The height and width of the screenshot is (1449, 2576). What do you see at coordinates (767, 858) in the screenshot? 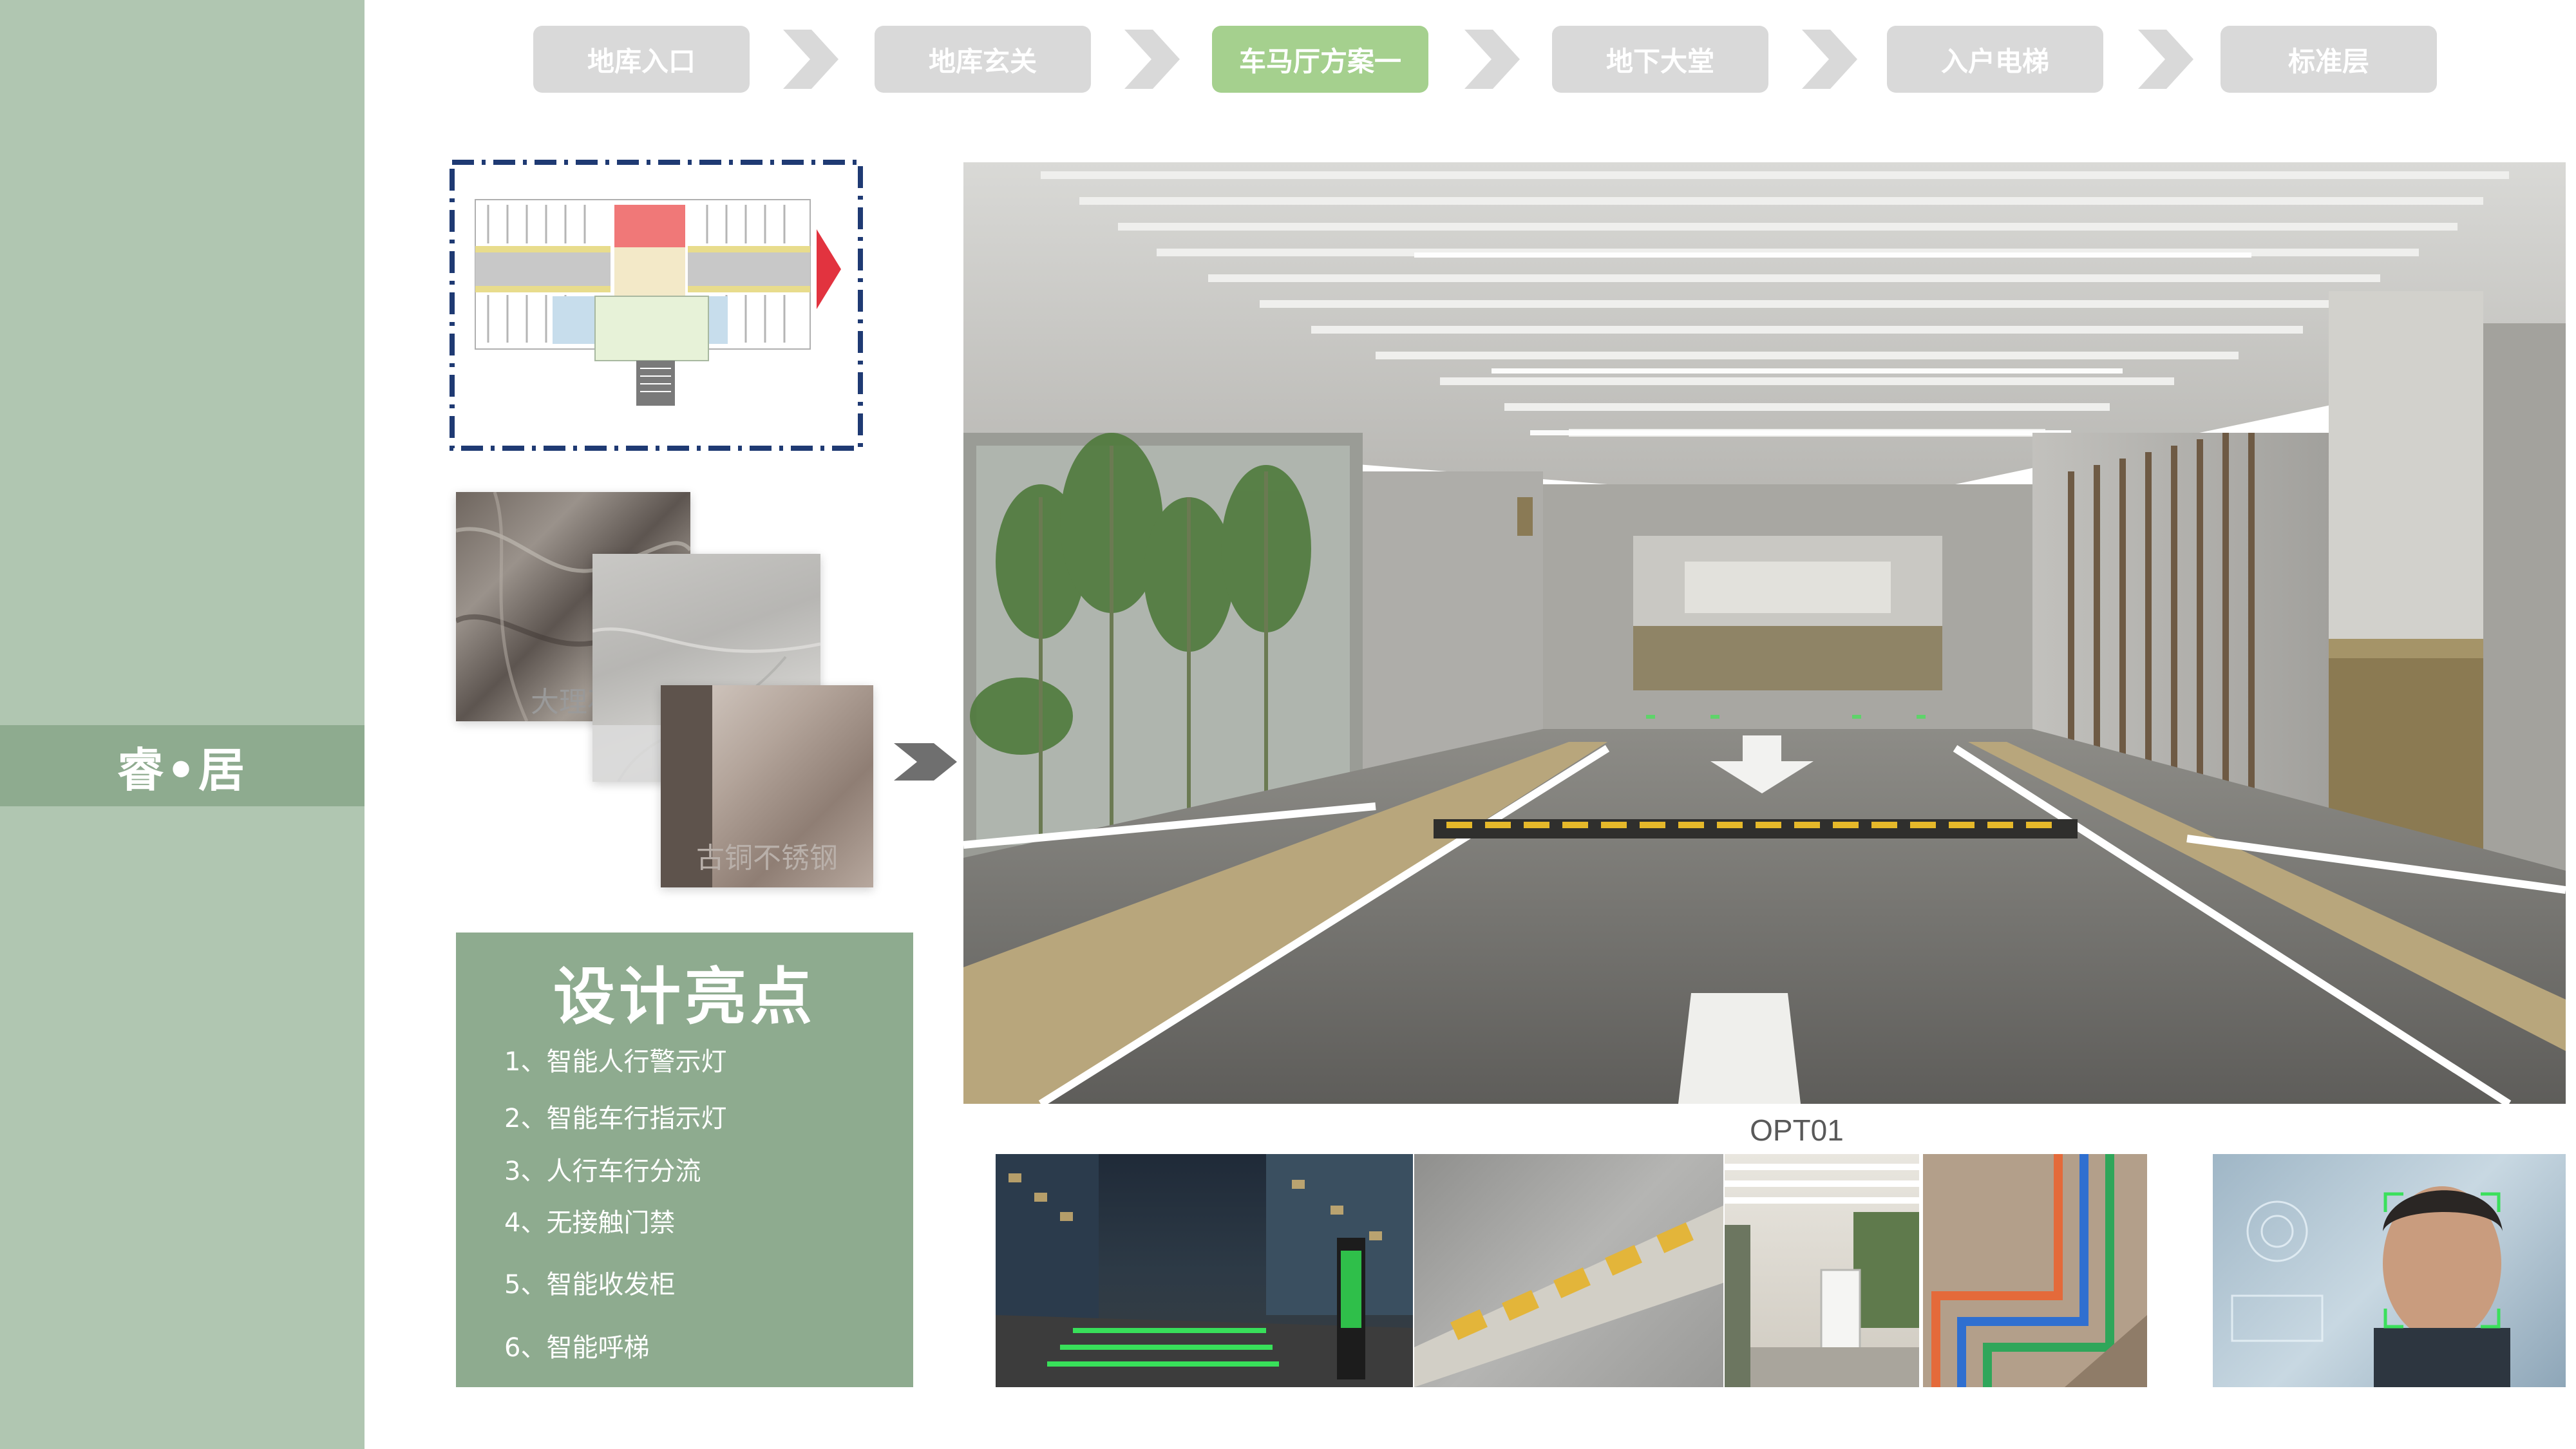
I see `material-label: 古铜不锈钢` at bounding box center [767, 858].